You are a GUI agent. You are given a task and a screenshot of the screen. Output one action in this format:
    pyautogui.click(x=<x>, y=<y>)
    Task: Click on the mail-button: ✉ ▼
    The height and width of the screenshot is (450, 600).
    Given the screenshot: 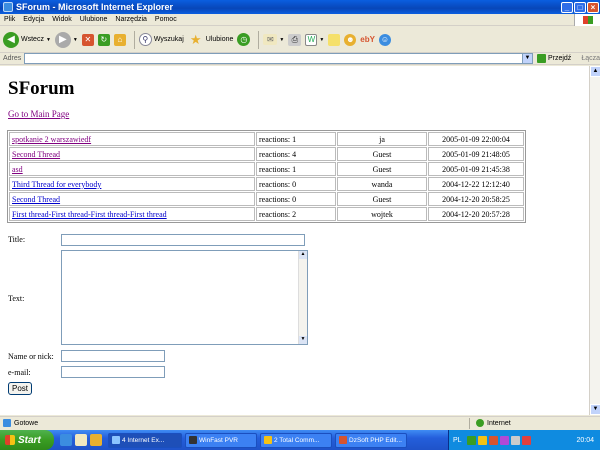 What is the action you would take?
    pyautogui.click(x=273, y=39)
    